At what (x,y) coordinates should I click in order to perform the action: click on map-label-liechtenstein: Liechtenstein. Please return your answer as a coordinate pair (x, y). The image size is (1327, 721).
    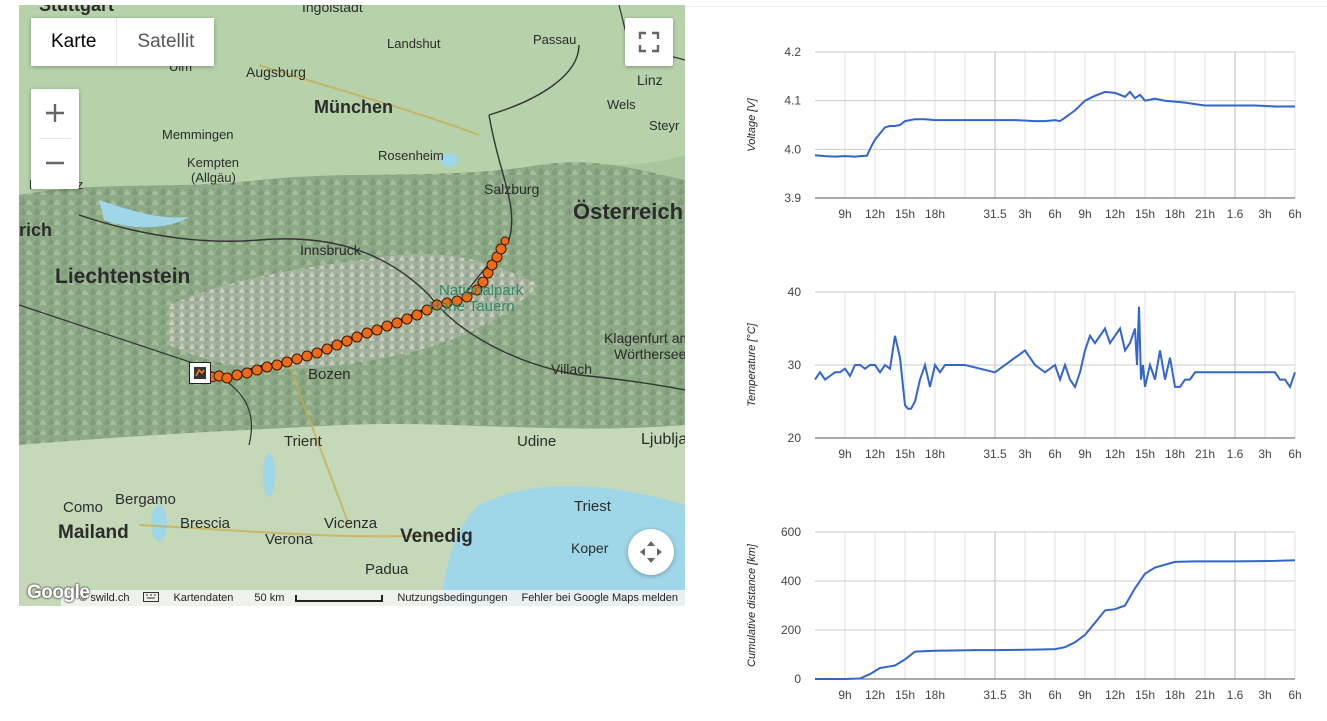
    Looking at the image, I should click on (123, 276).